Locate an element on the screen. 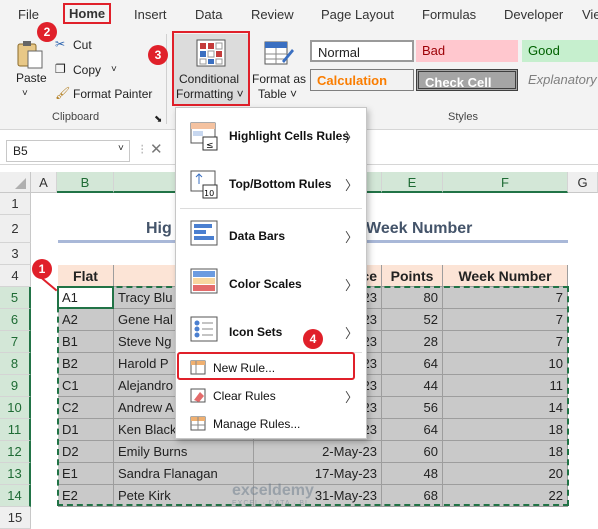 The image size is (598, 529). tab-data: Data is located at coordinates (208, 14).